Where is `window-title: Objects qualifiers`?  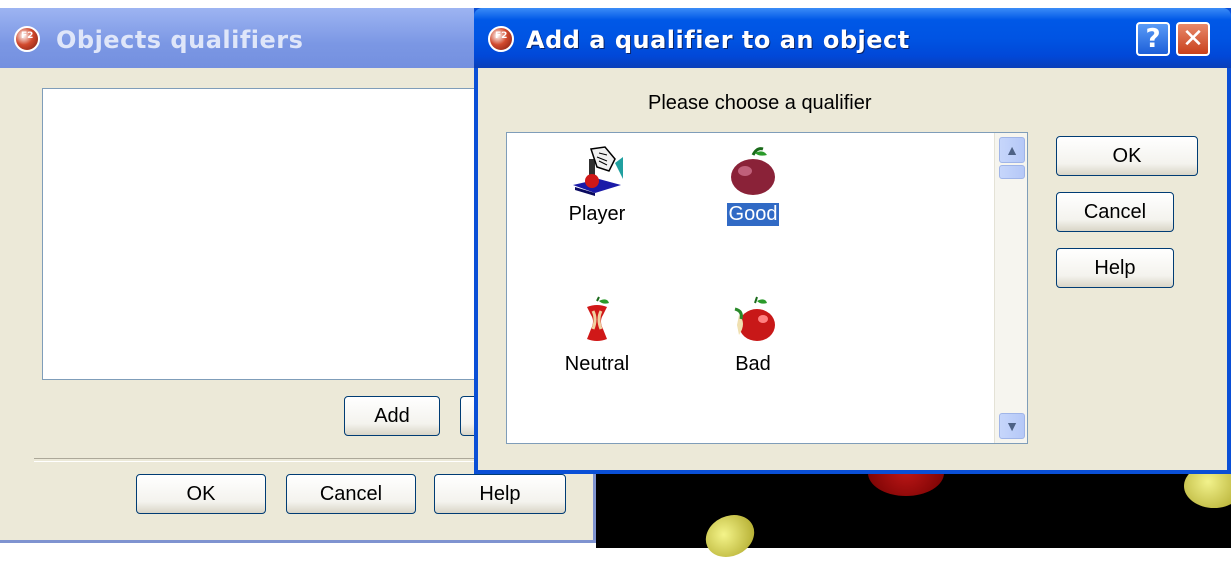
window-title: Objects qualifiers is located at coordinates (180, 40).